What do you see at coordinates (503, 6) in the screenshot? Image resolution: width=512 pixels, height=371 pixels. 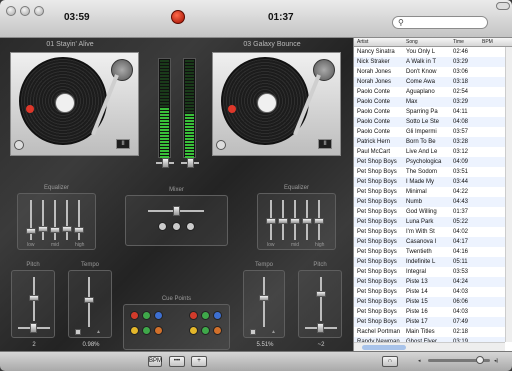 I see `toolbar-toggle-button` at bounding box center [503, 6].